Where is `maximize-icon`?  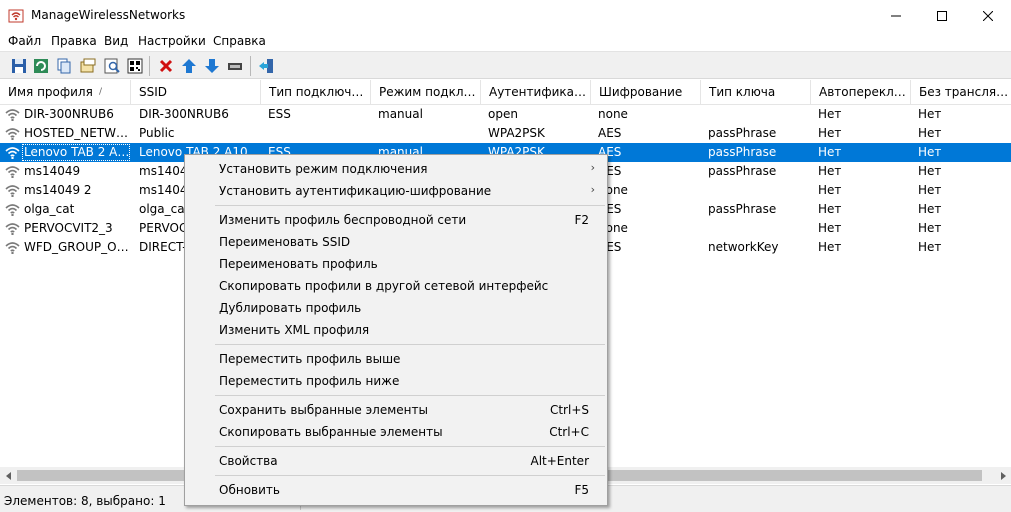
maximize-icon is located at coordinates (942, 15).